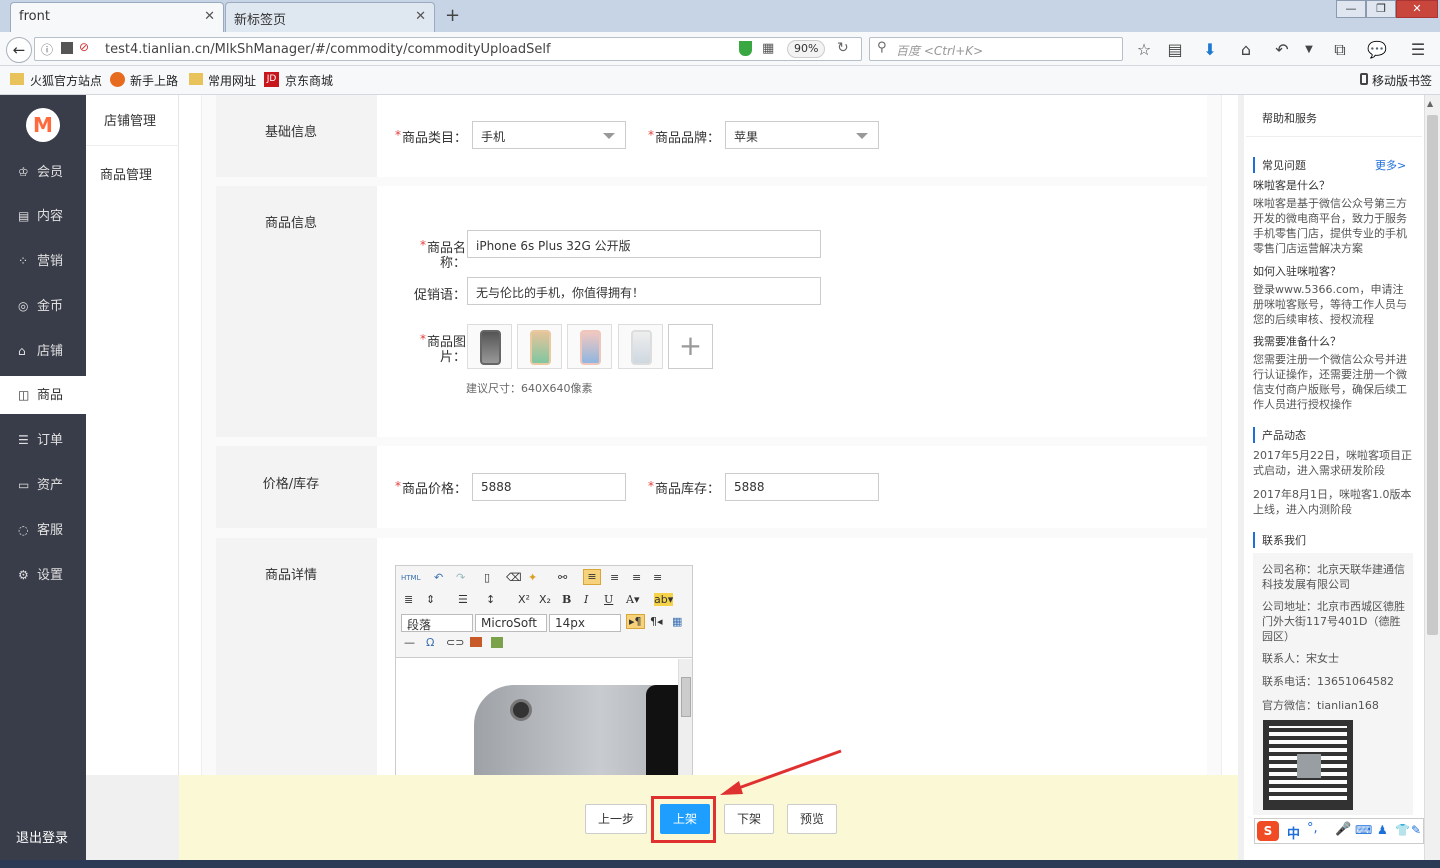 The width and height of the screenshot is (1440, 868). I want to click on paragraph-format-select: 段落, so click(437, 623).